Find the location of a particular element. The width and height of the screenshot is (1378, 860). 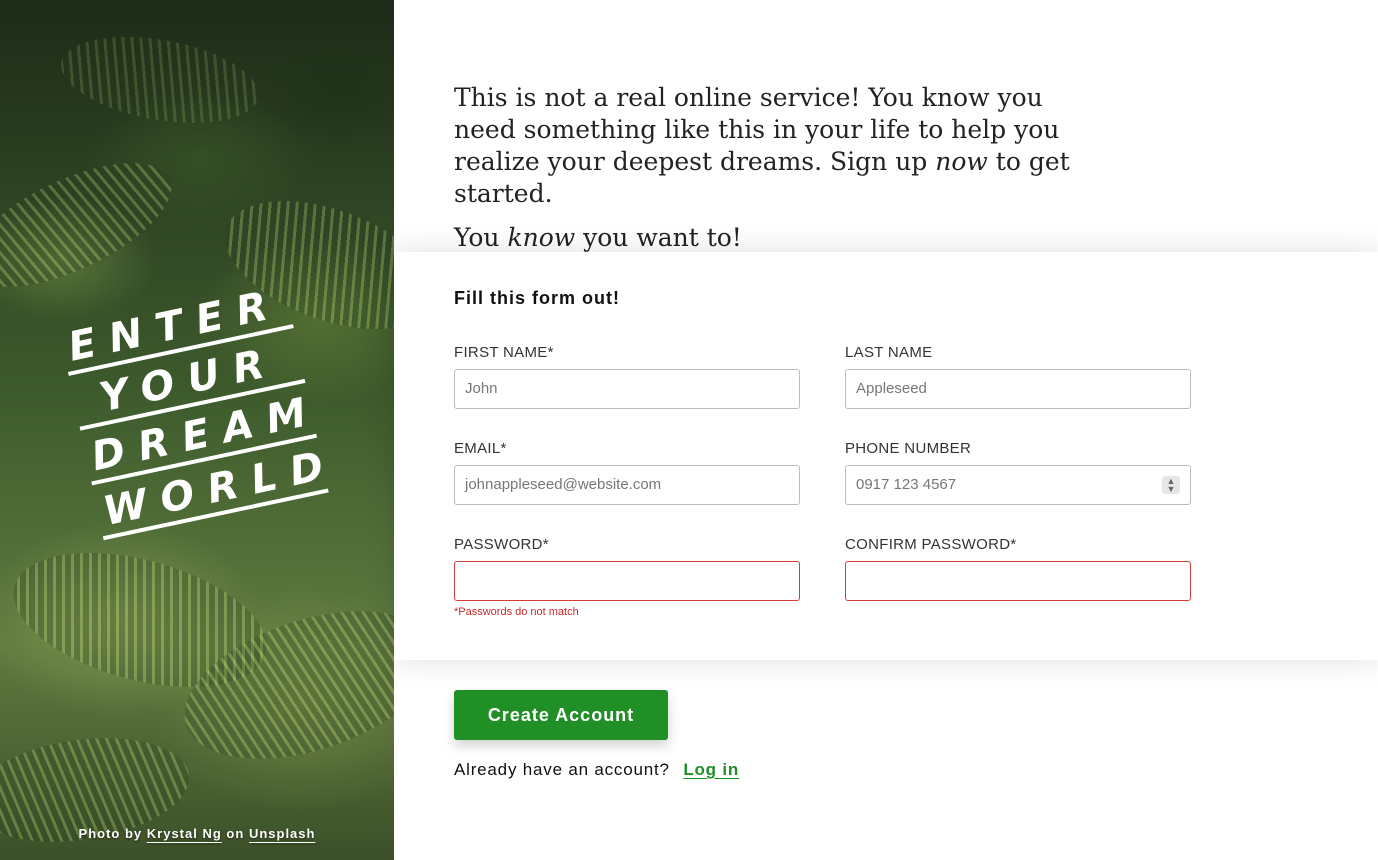

email-group: EMAIL* johnappleseed@website.com is located at coordinates (627, 472).